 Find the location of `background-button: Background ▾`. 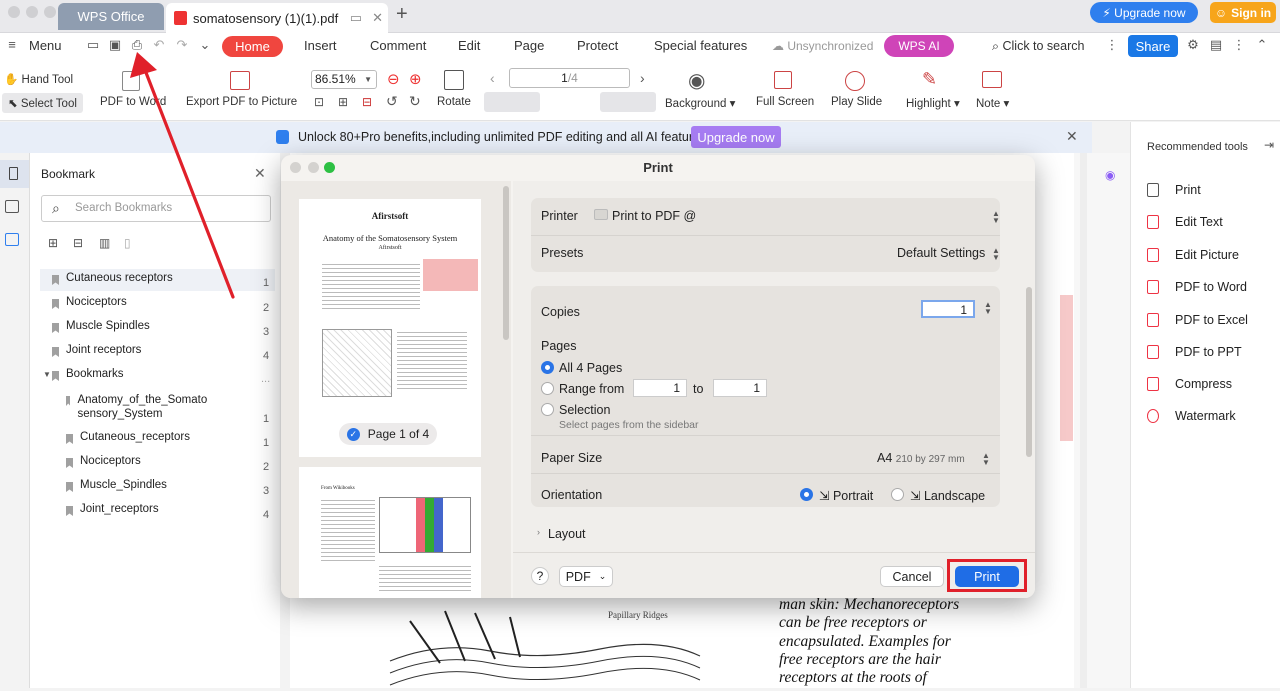

background-button: Background ▾ is located at coordinates (700, 103).